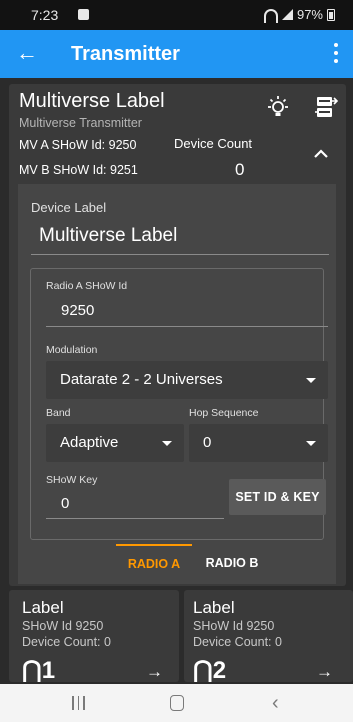 This screenshot has width=353, height=722. I want to click on app-bar: ← Transmitter, so click(176, 54).